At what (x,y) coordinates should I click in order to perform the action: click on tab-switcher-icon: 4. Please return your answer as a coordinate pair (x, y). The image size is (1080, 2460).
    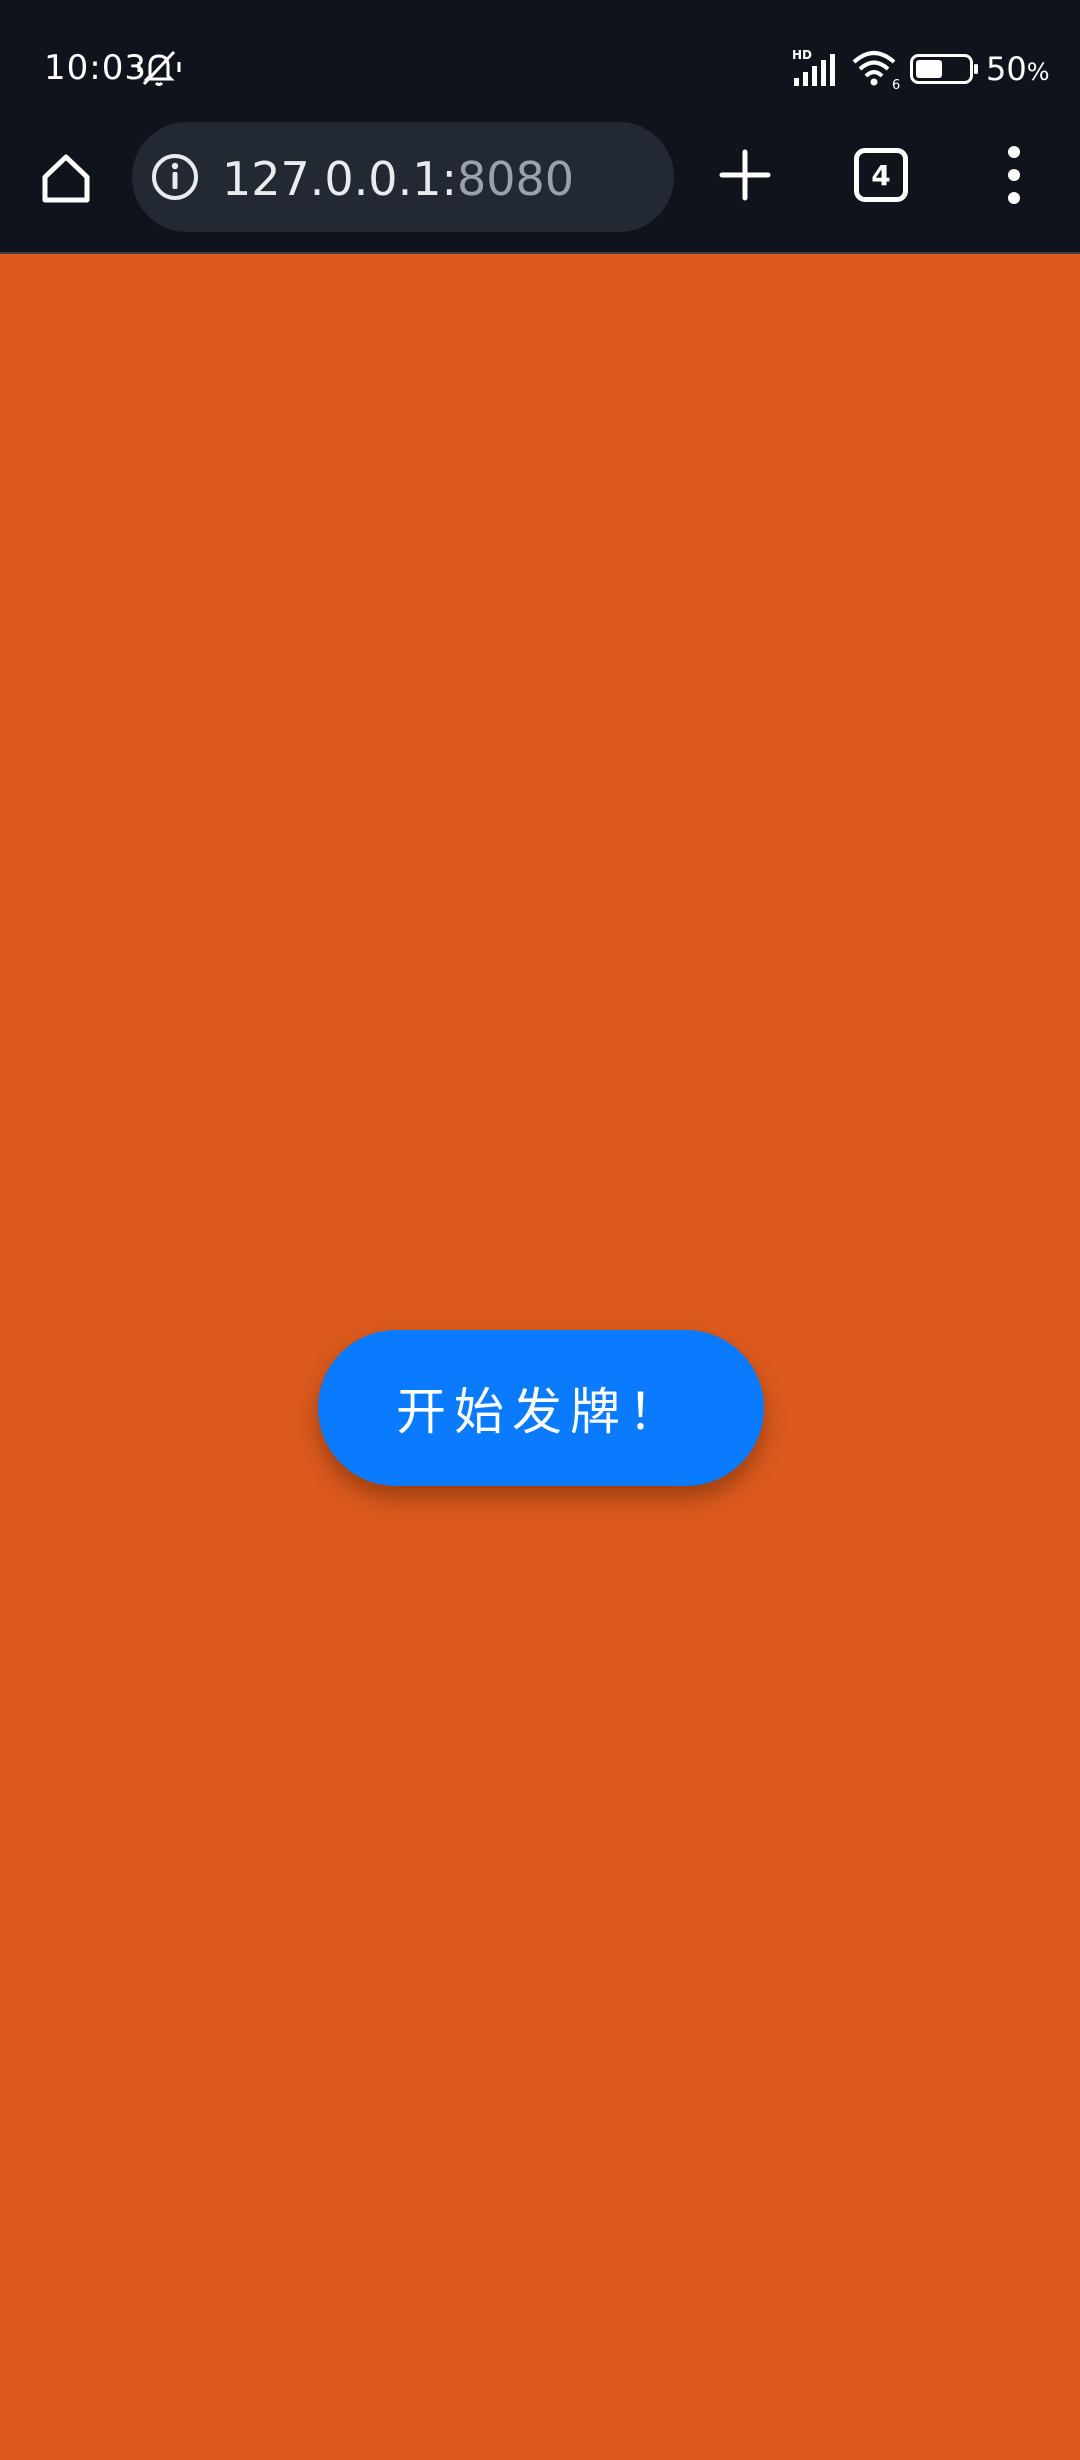
    Looking at the image, I should click on (881, 175).